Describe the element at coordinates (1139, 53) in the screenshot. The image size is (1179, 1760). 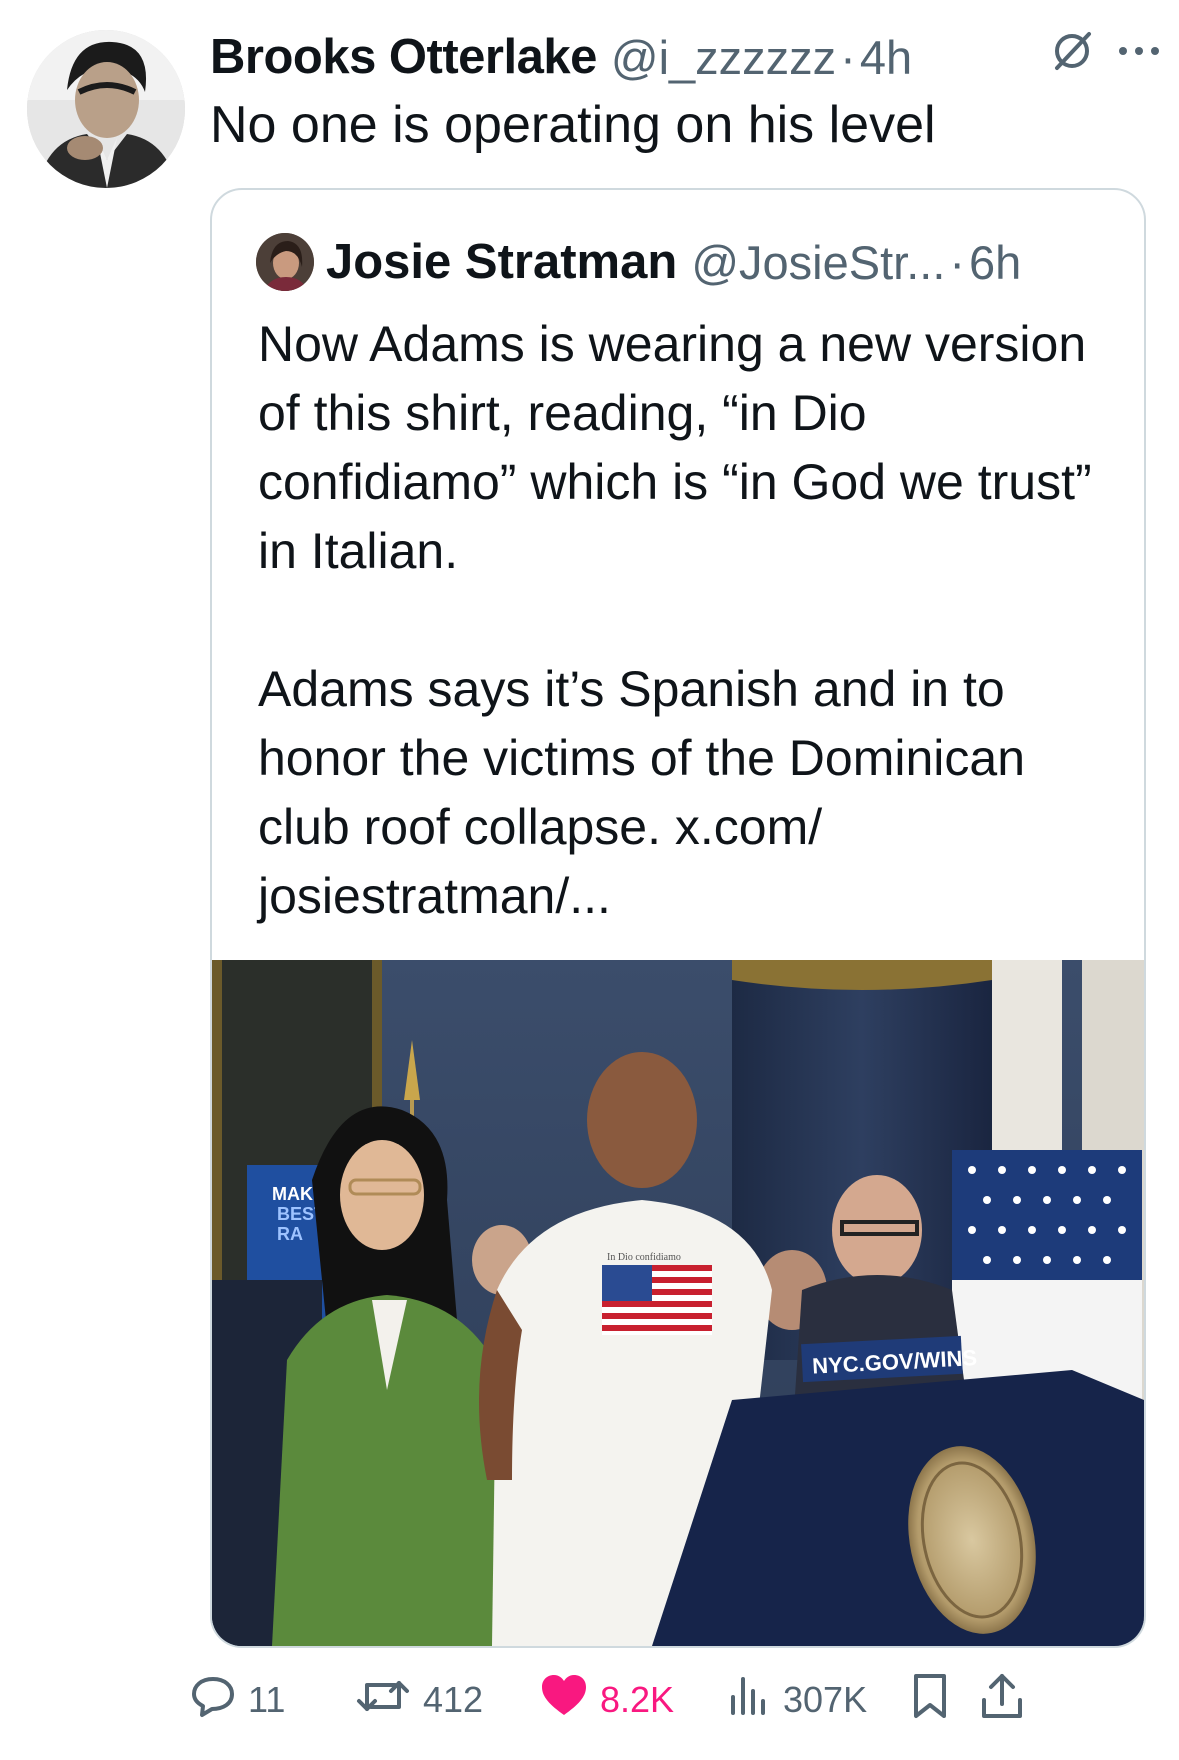
I see `more-icon` at that location.